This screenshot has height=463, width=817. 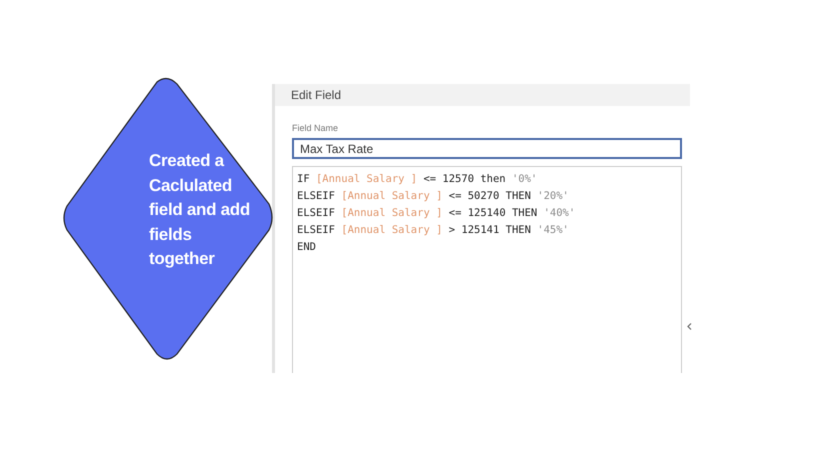 What do you see at coordinates (487, 148) in the screenshot?
I see `field-name-input: Max Tax Rate` at bounding box center [487, 148].